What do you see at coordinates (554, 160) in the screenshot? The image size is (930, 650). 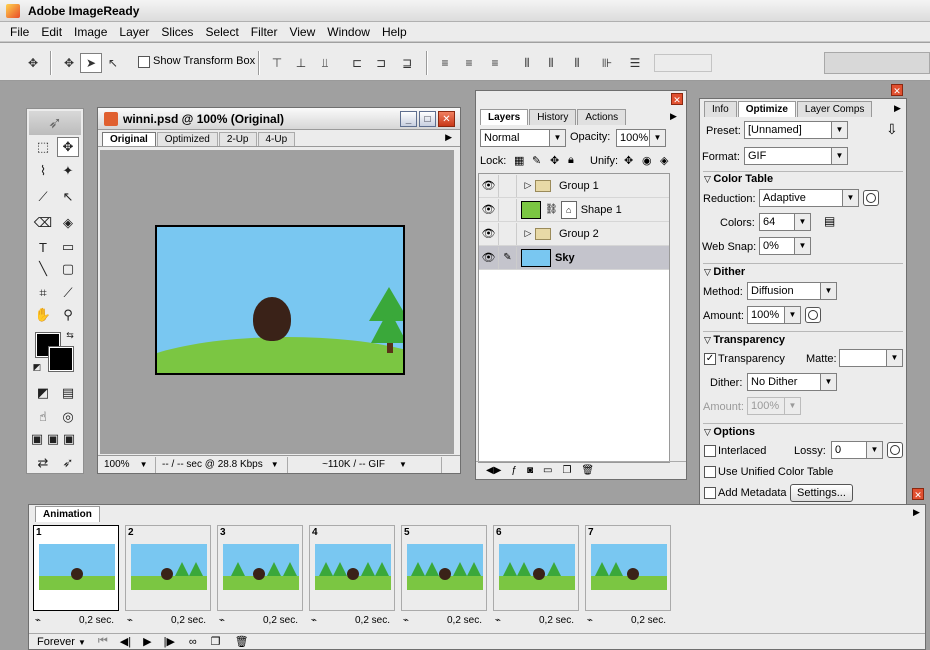 I see `lock-position-icon: ✥` at bounding box center [554, 160].